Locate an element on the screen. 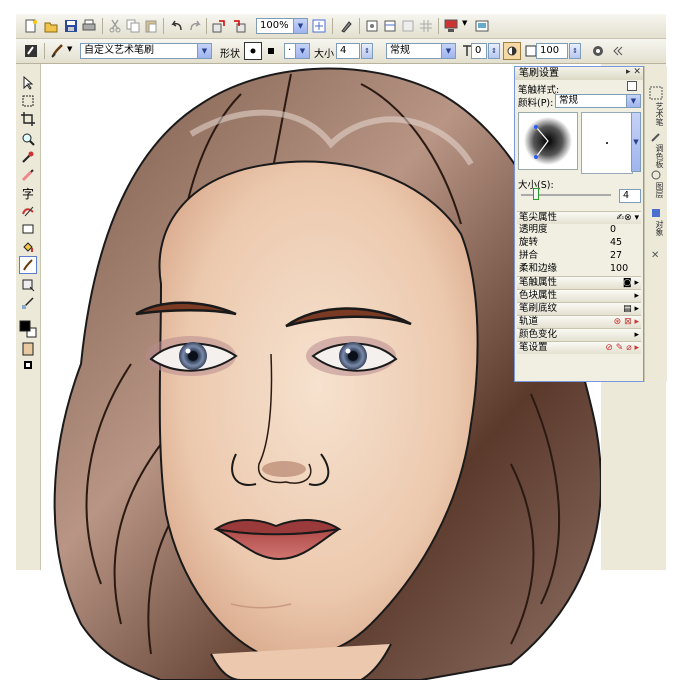 The height and width of the screenshot is (680, 680). redo-icon is located at coordinates (195, 26).